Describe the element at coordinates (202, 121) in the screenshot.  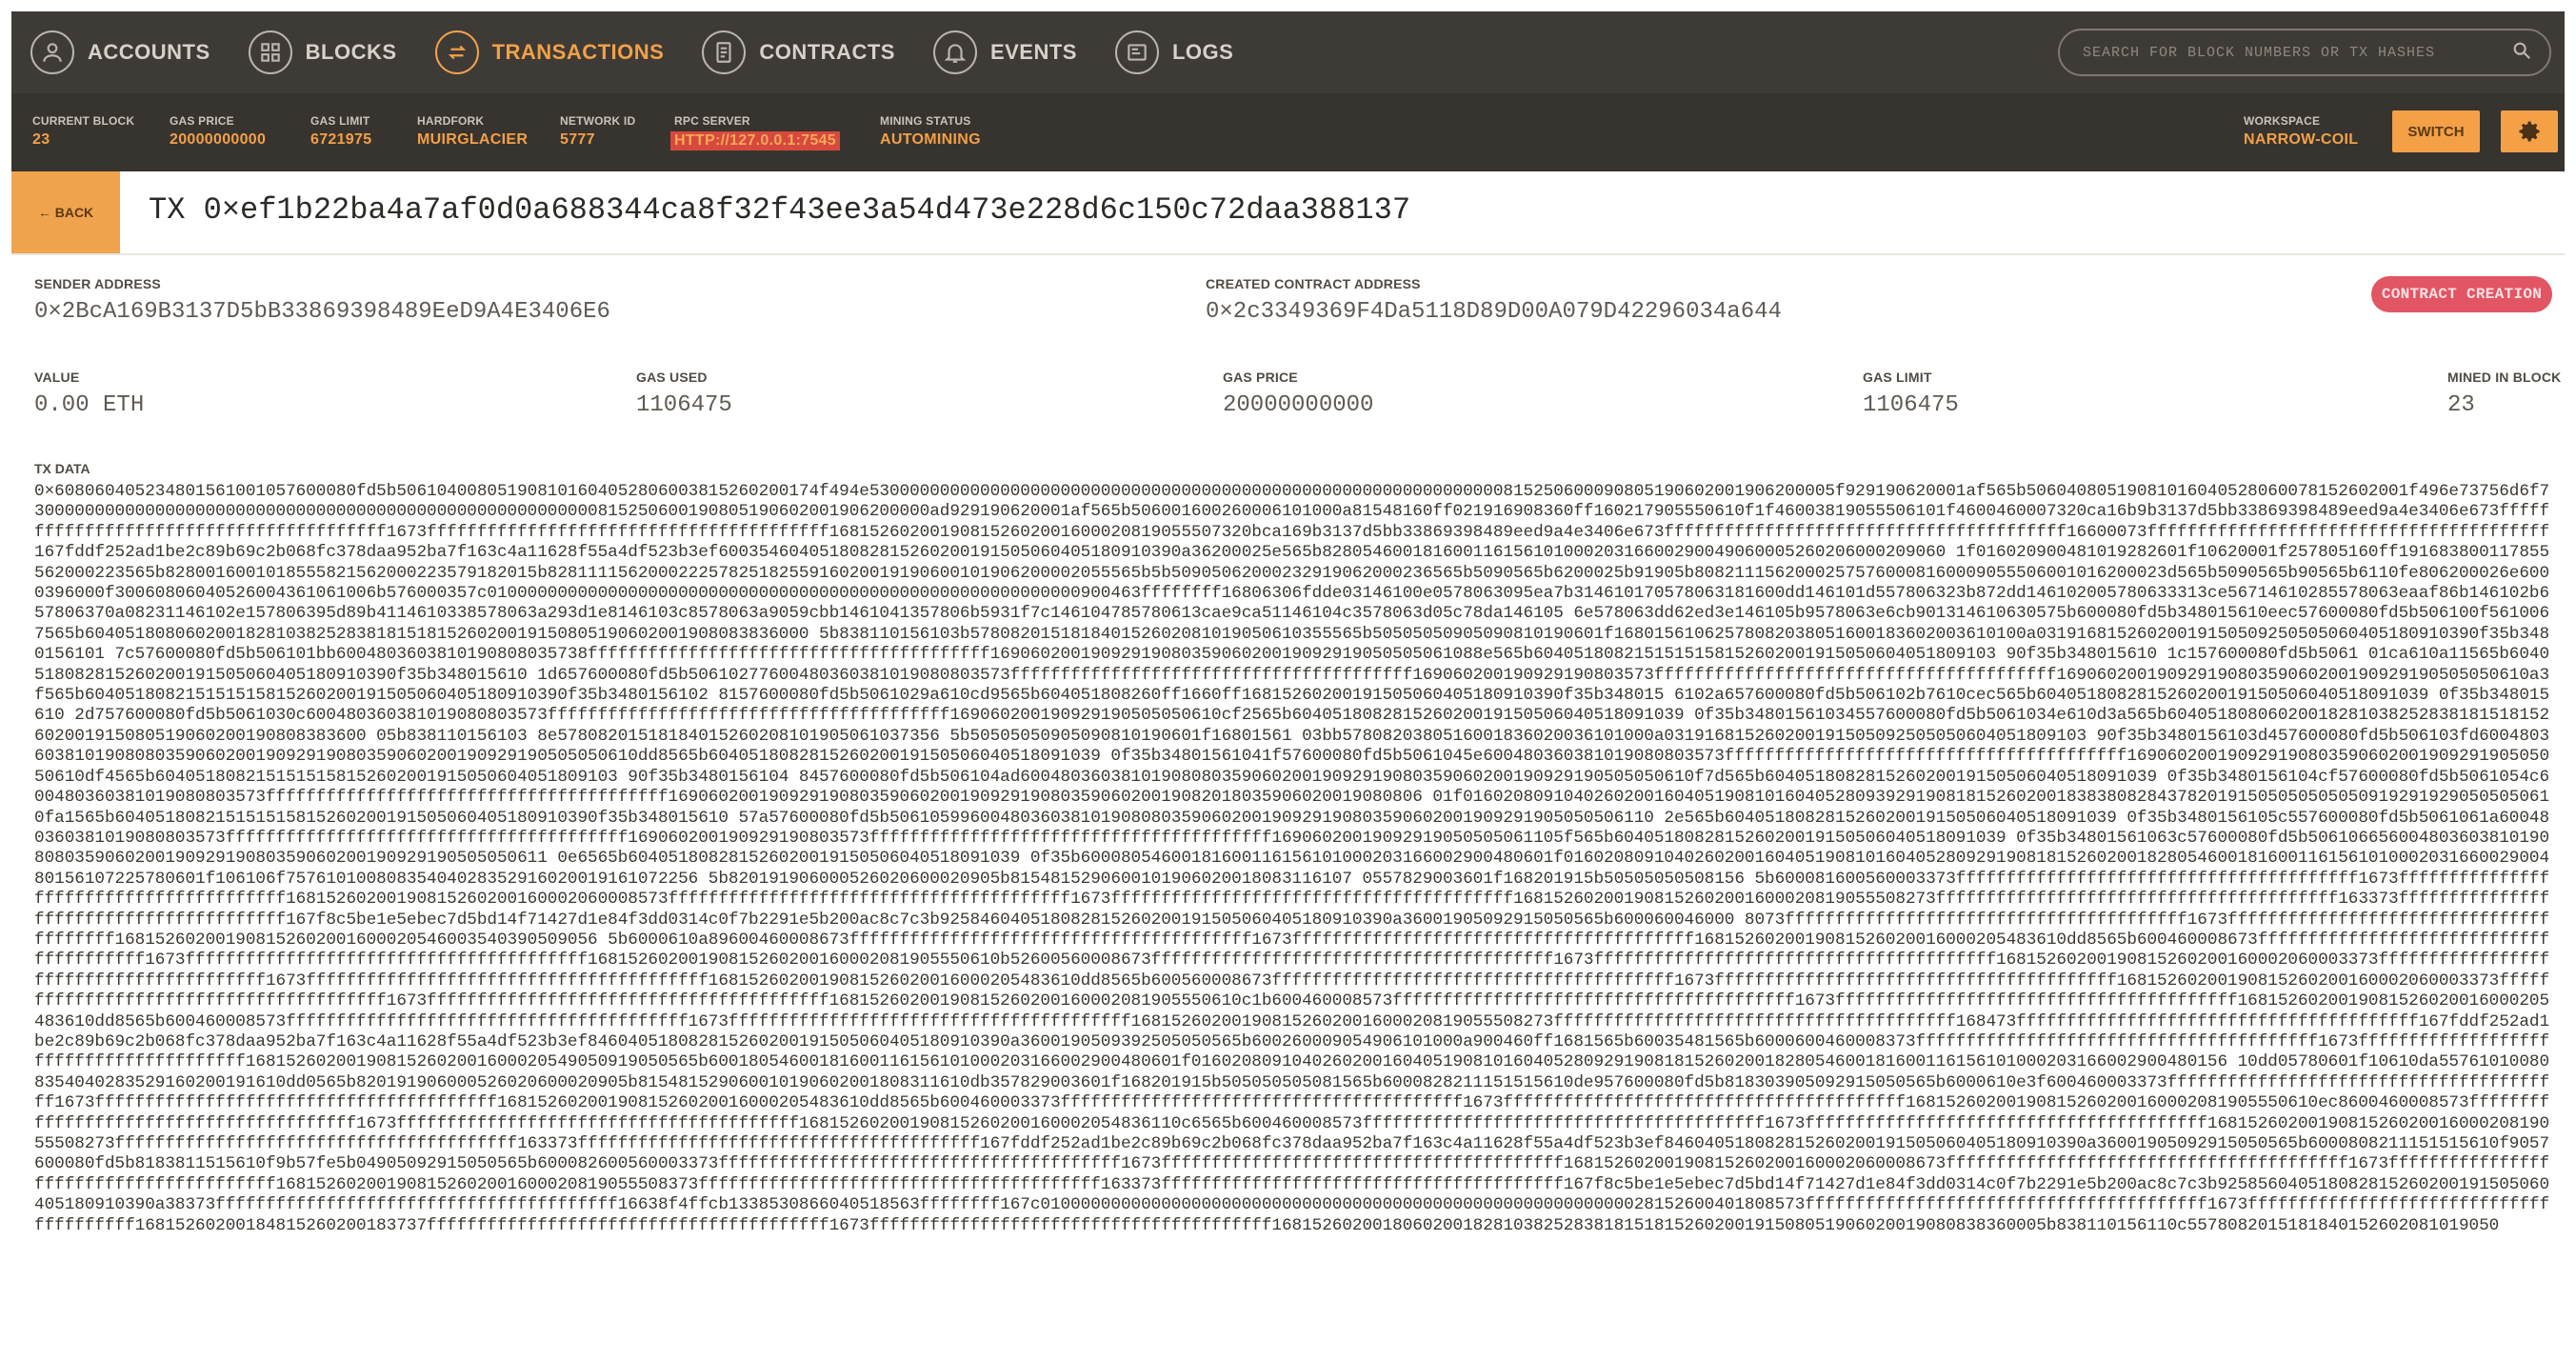
I see `stat-label: GAS PRICE` at that location.